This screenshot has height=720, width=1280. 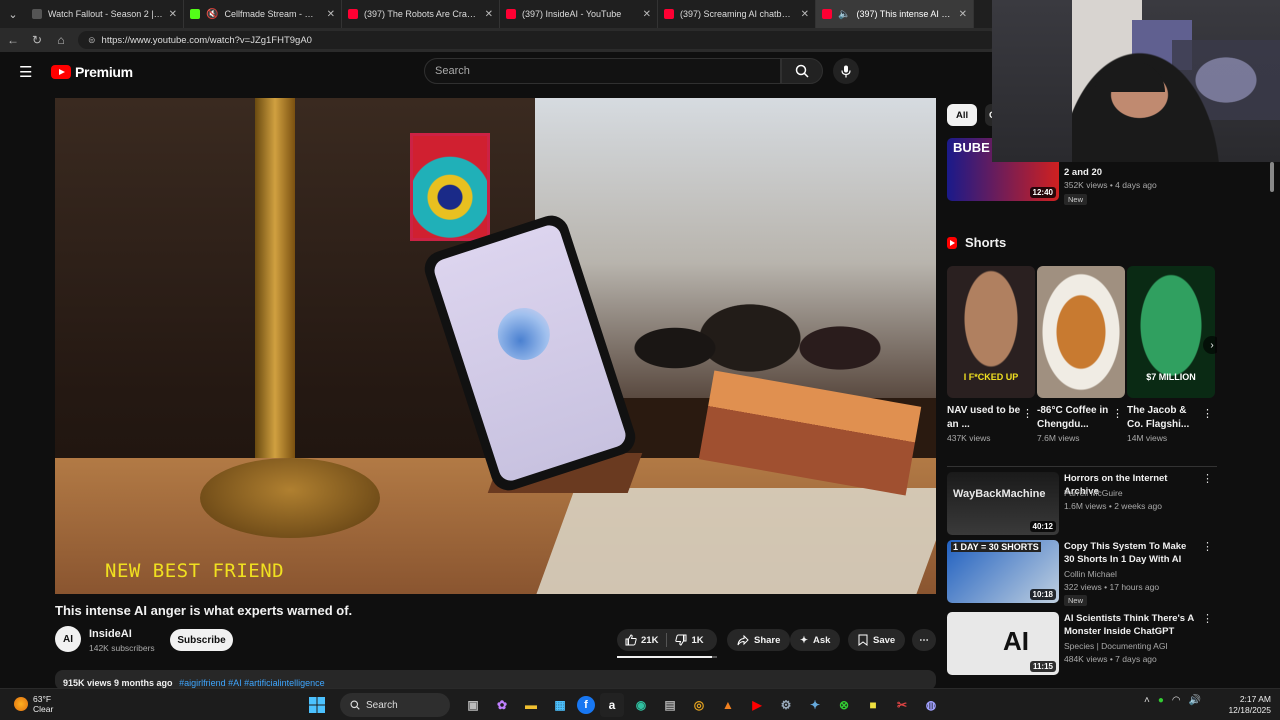 What do you see at coordinates (844, 14) in the screenshot?
I see `tab-audio-icon: 🔈` at bounding box center [844, 14].